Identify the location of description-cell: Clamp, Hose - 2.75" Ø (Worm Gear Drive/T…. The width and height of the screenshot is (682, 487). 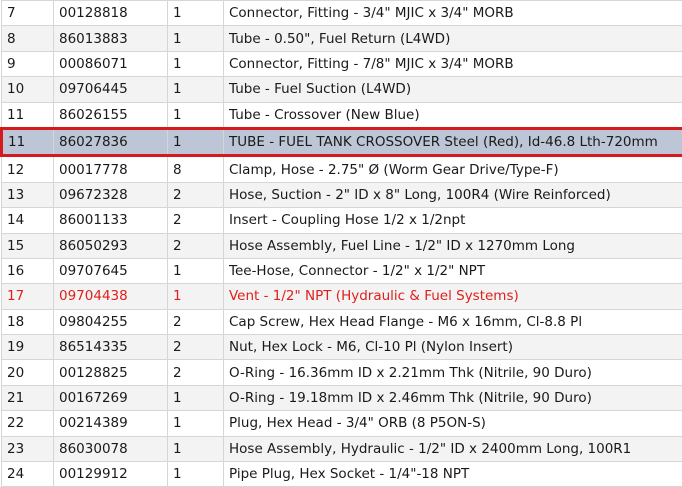
(453, 169).